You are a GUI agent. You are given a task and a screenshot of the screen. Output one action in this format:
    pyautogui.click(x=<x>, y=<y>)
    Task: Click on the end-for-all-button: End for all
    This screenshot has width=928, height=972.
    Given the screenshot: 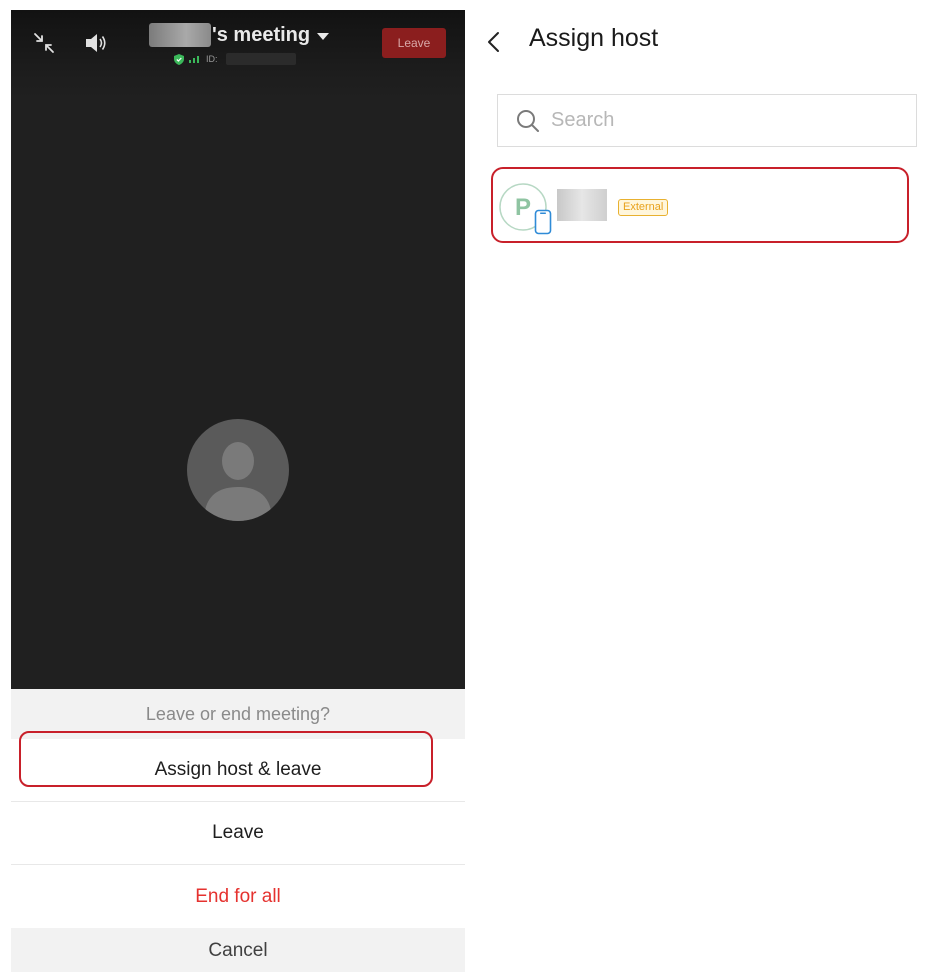 What is the action you would take?
    pyautogui.click(x=238, y=896)
    